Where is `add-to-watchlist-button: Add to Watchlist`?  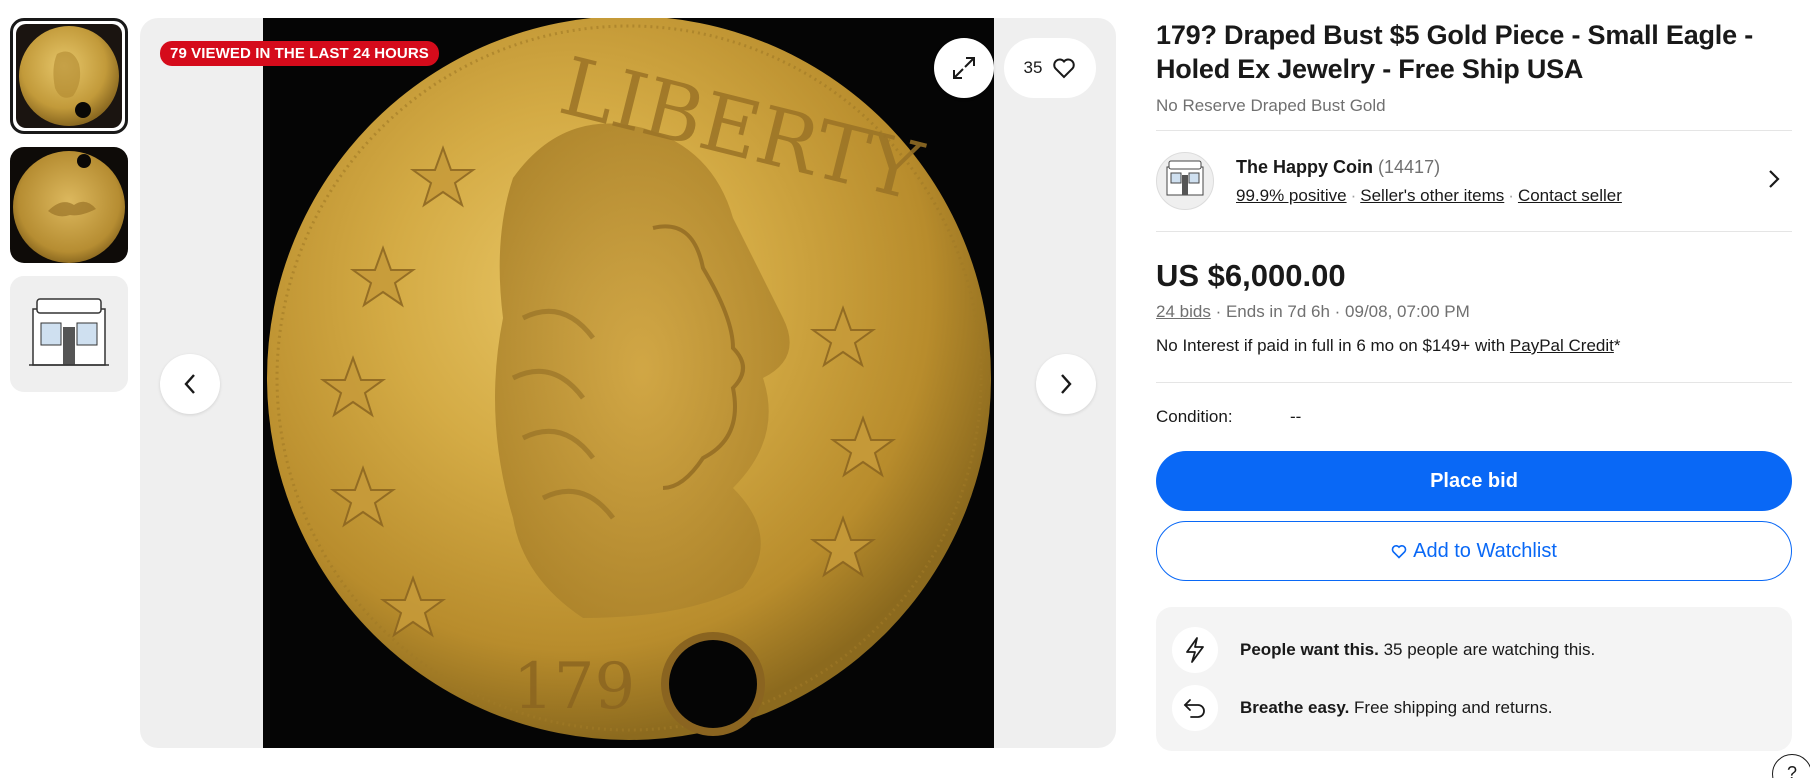
add-to-watchlist-button: Add to Watchlist is located at coordinates (1474, 551).